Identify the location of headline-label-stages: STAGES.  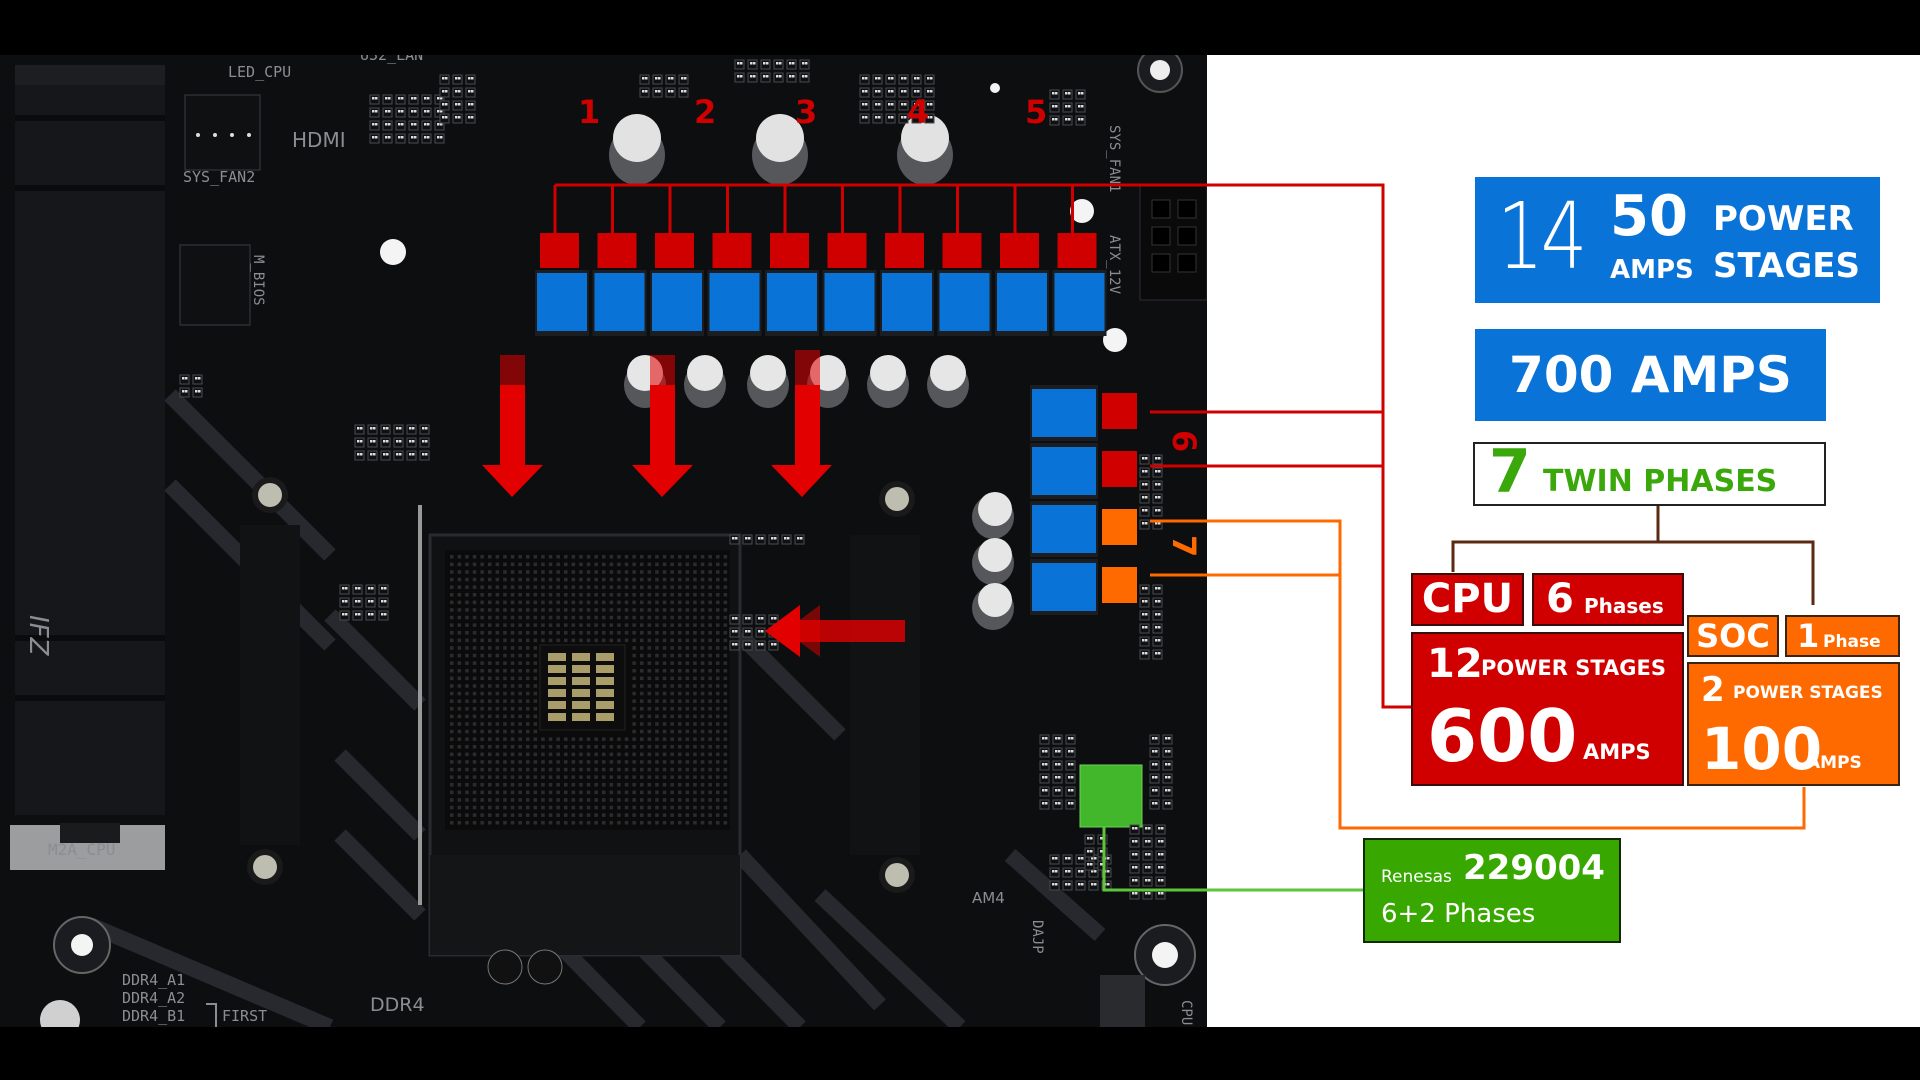
(1786, 266).